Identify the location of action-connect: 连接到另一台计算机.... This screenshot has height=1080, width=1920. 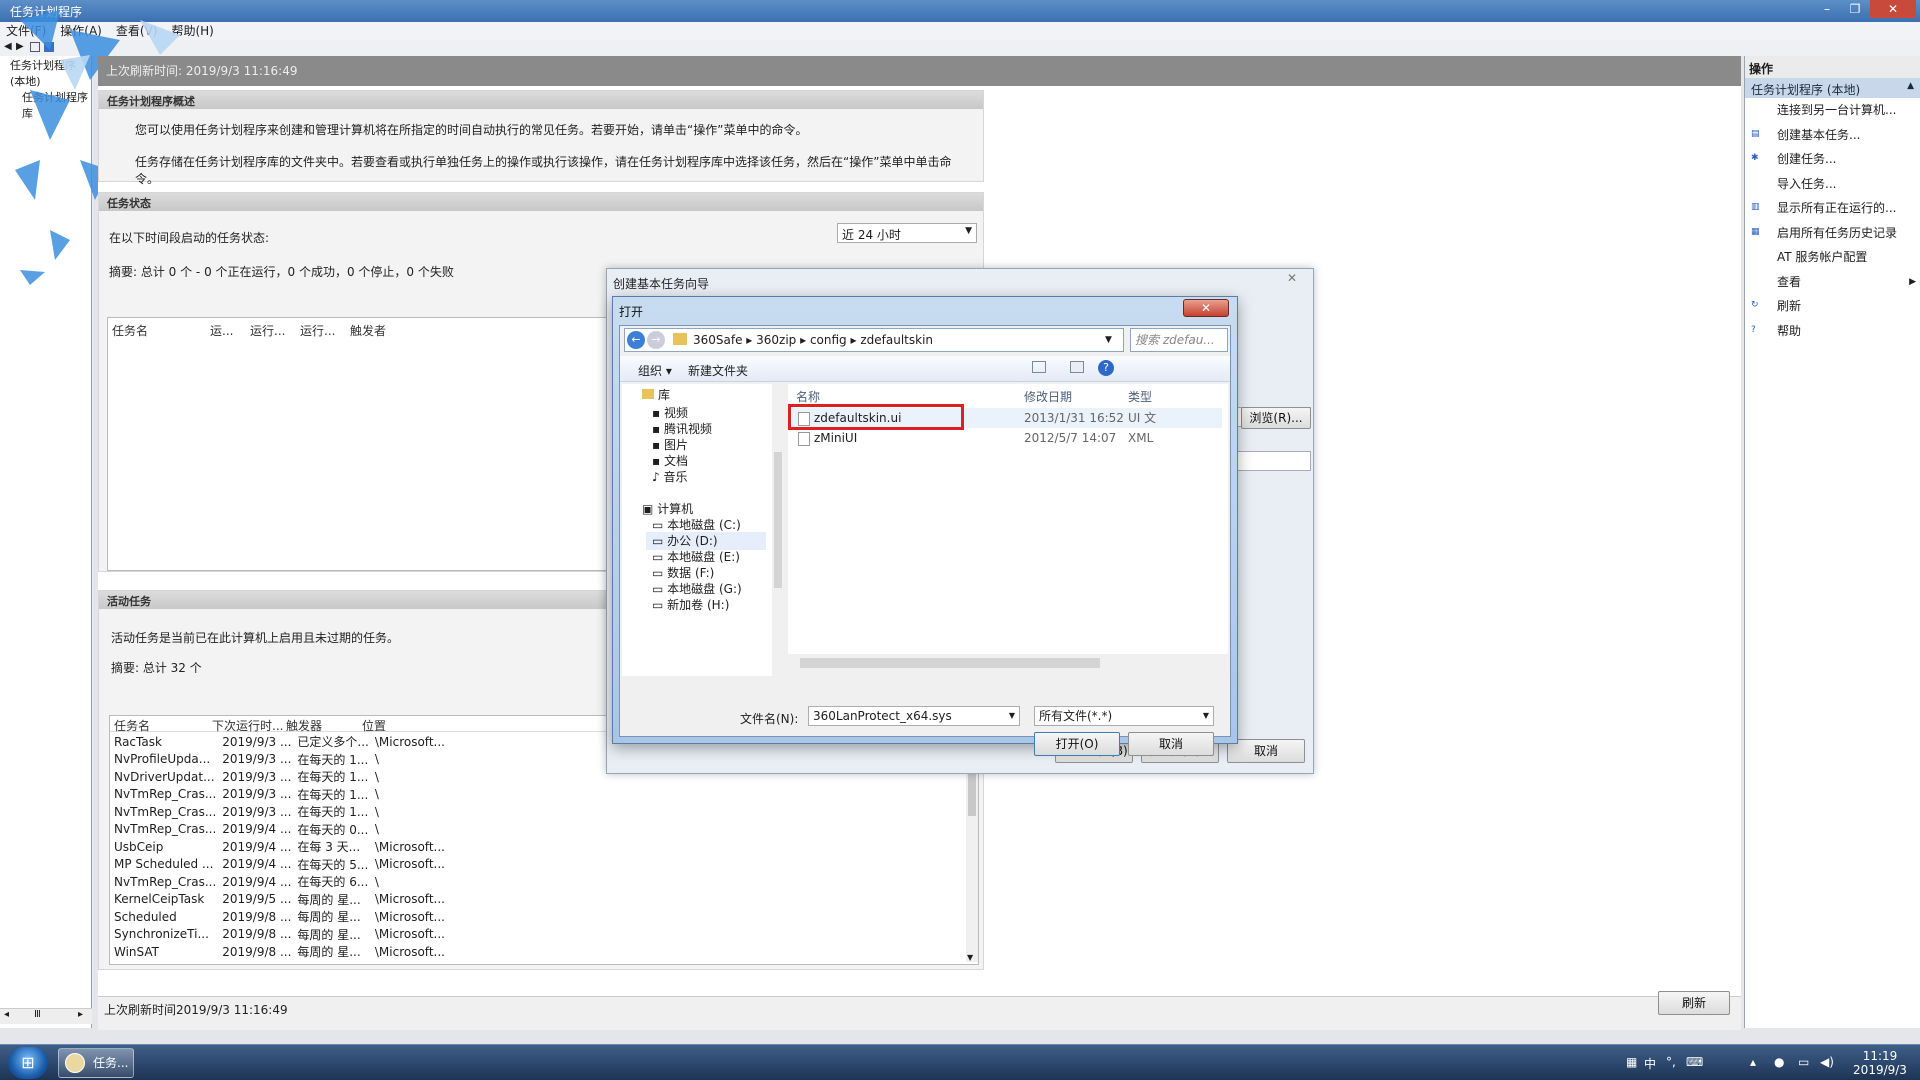
(1832, 110).